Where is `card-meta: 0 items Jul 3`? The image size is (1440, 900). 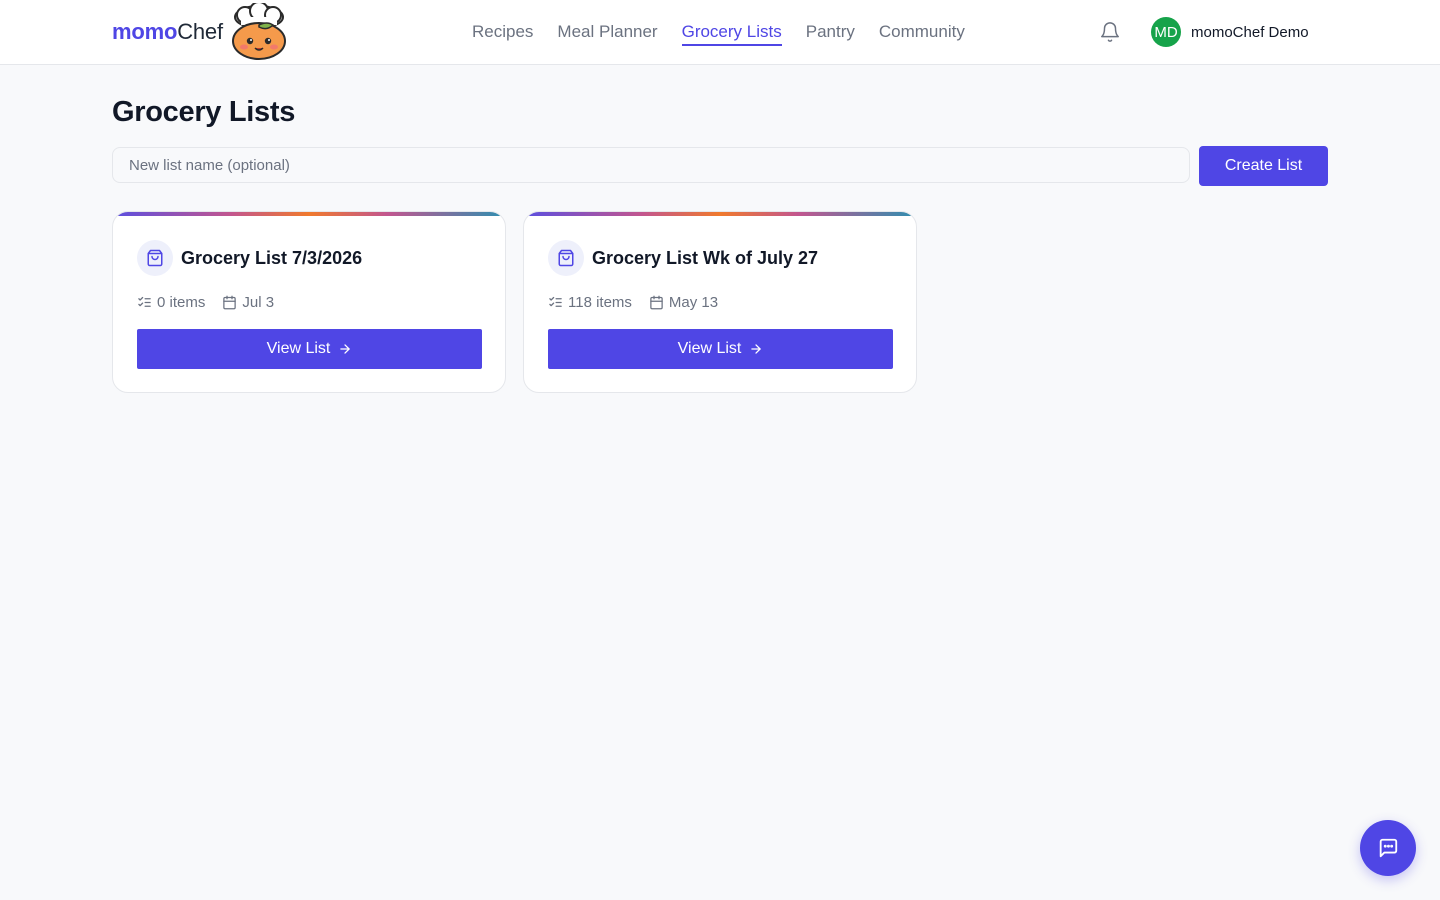 card-meta: 0 items Jul 3 is located at coordinates (205, 302).